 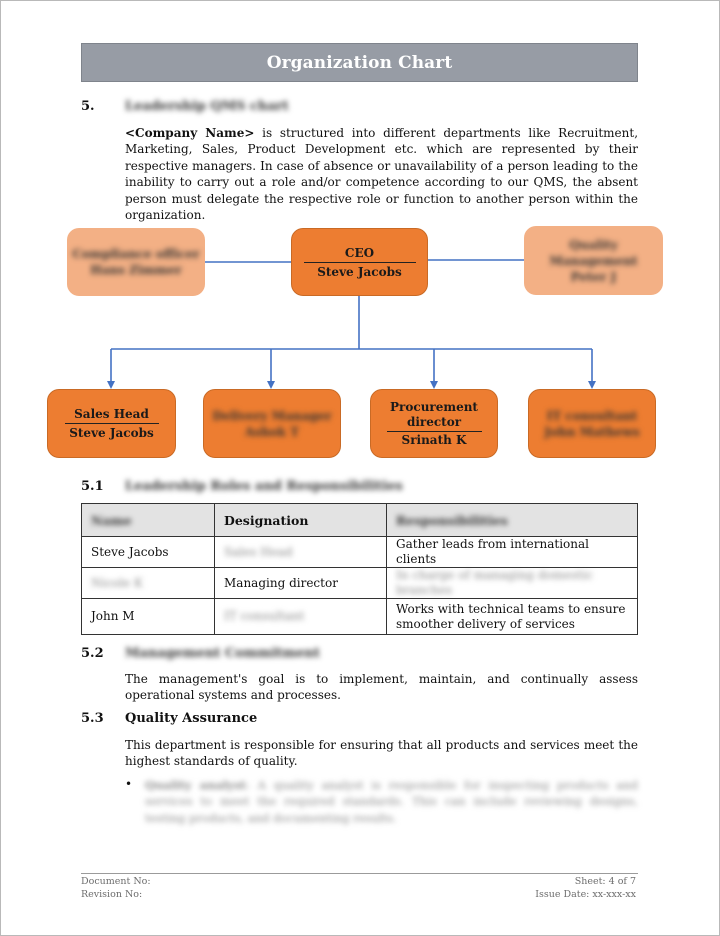 What do you see at coordinates (116, 881) in the screenshot?
I see `footer-document-no: Document No:` at bounding box center [116, 881].